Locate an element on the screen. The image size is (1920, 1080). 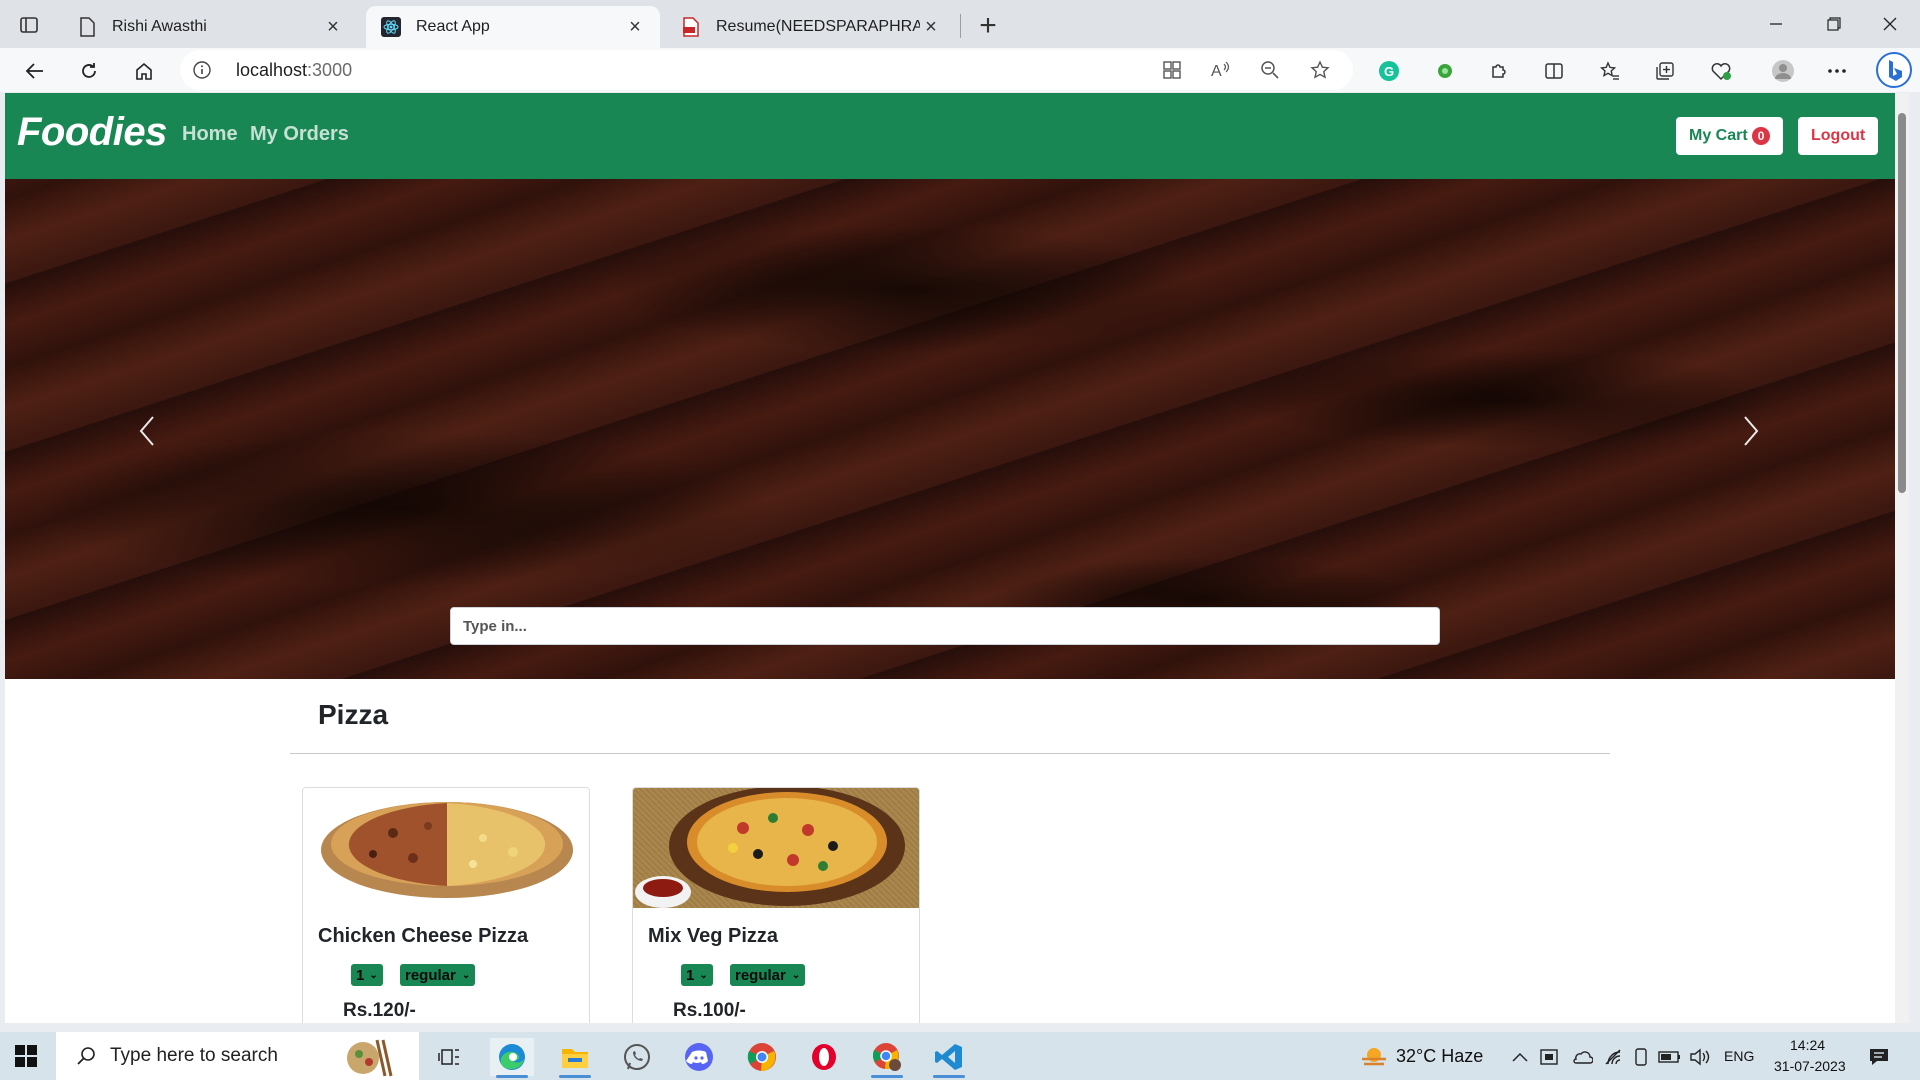
profile-avatar-icon is located at coordinates (1783, 71).